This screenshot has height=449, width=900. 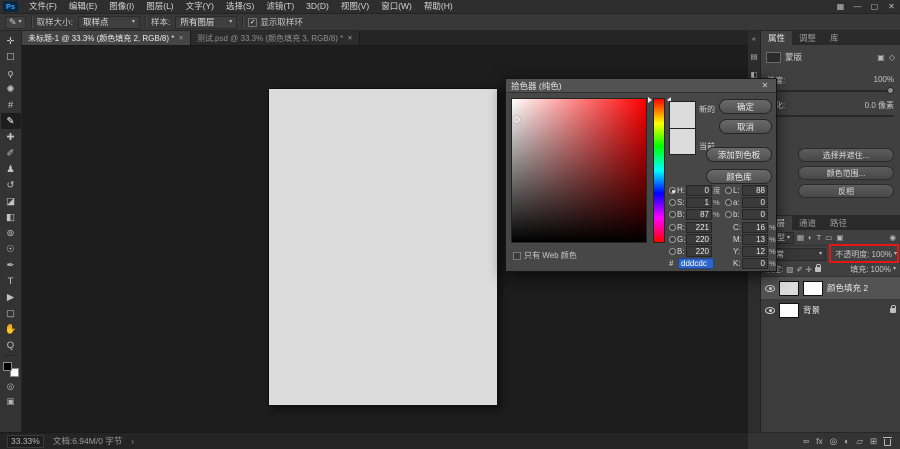 I want to click on sample-size-select: 取样点 ▾, so click(x=108, y=22).